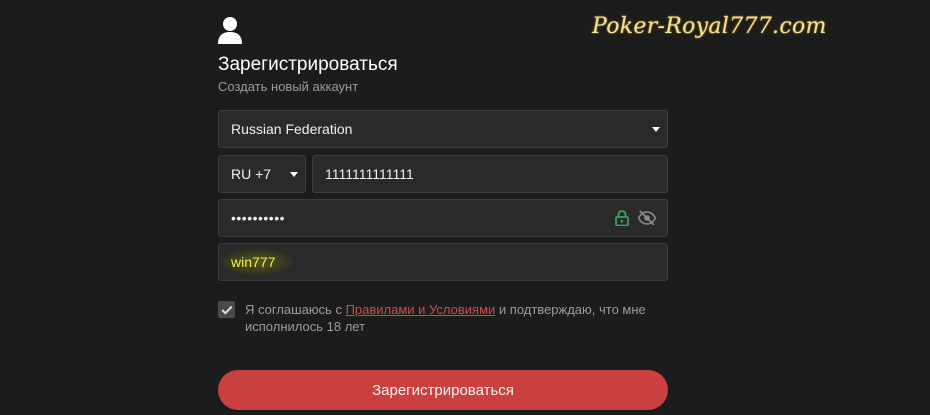  I want to click on promo-code-input: win777, so click(443, 262).